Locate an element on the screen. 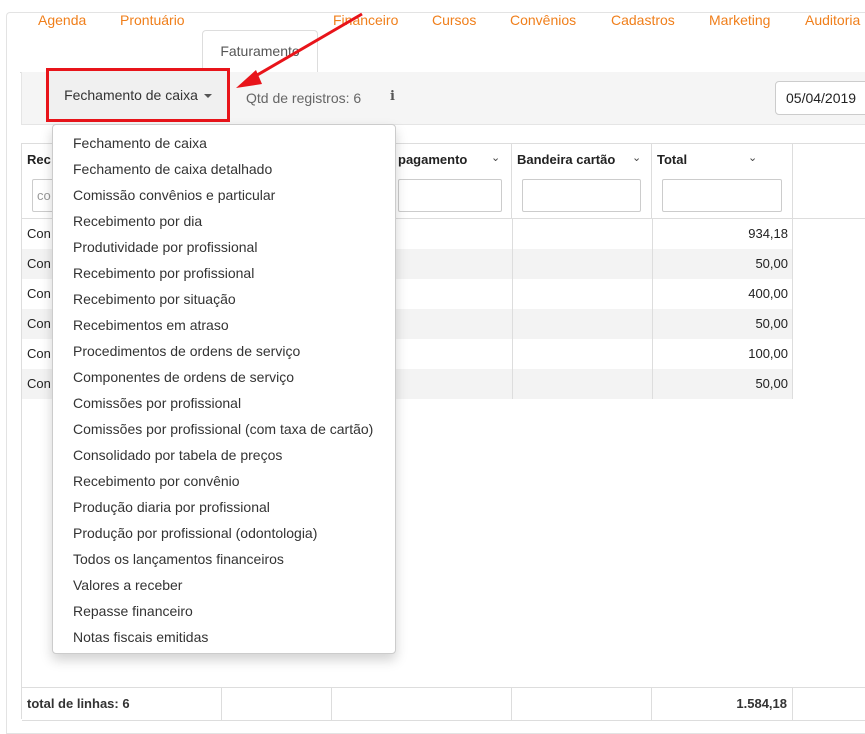  menu-item-comissao-convenios-particular: Comissão convênios e particular is located at coordinates (224, 195).